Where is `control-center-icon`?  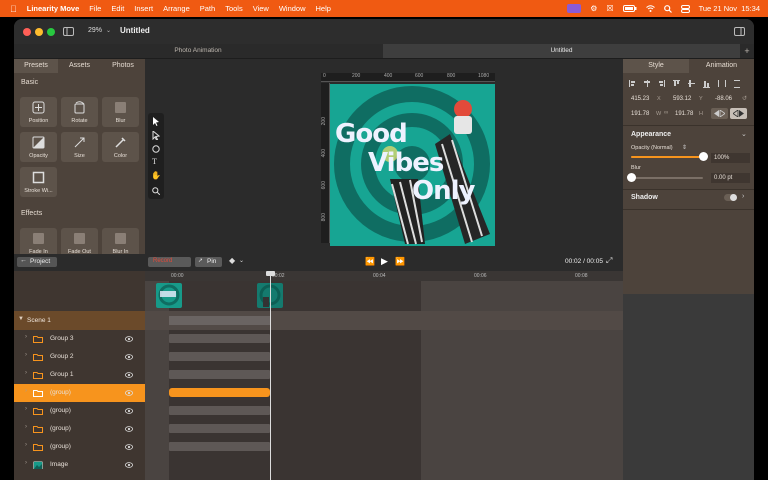 control-center-icon is located at coordinates (685, 8).